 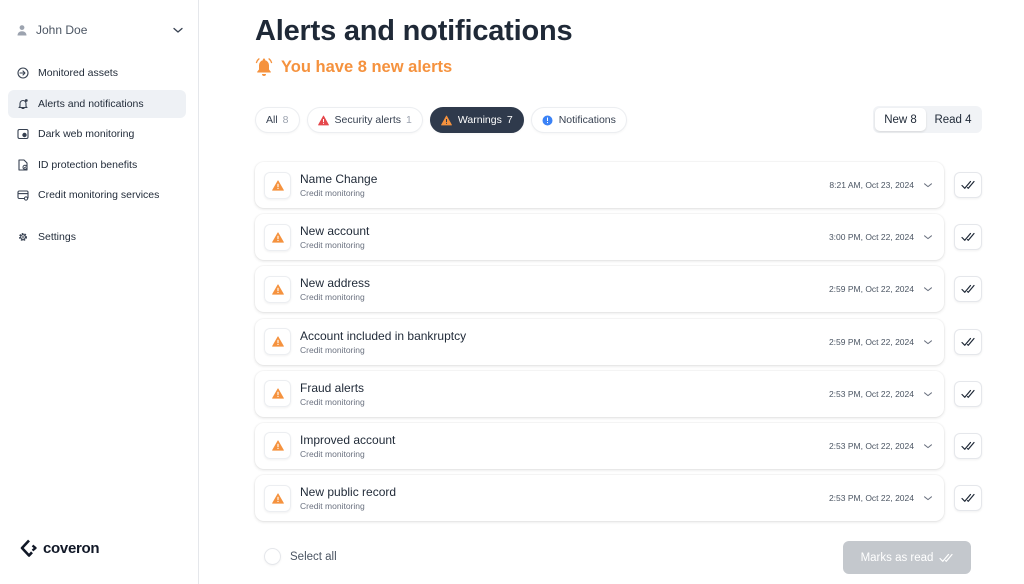 I want to click on alert-text: Fraud alerts Credit monitoring, so click(x=564, y=394).